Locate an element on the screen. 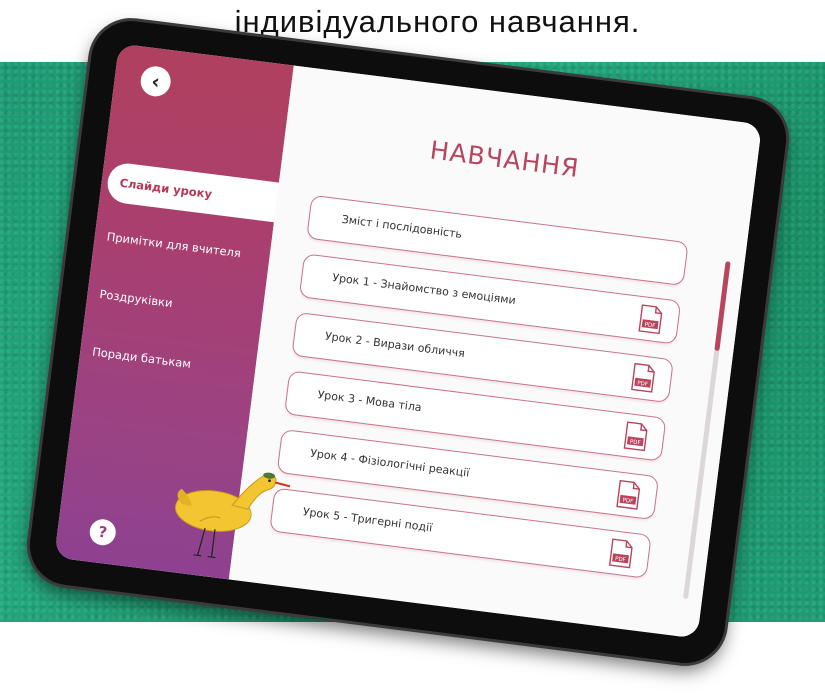 The height and width of the screenshot is (696, 825). chevron-left-icon: ‹ is located at coordinates (156, 81).